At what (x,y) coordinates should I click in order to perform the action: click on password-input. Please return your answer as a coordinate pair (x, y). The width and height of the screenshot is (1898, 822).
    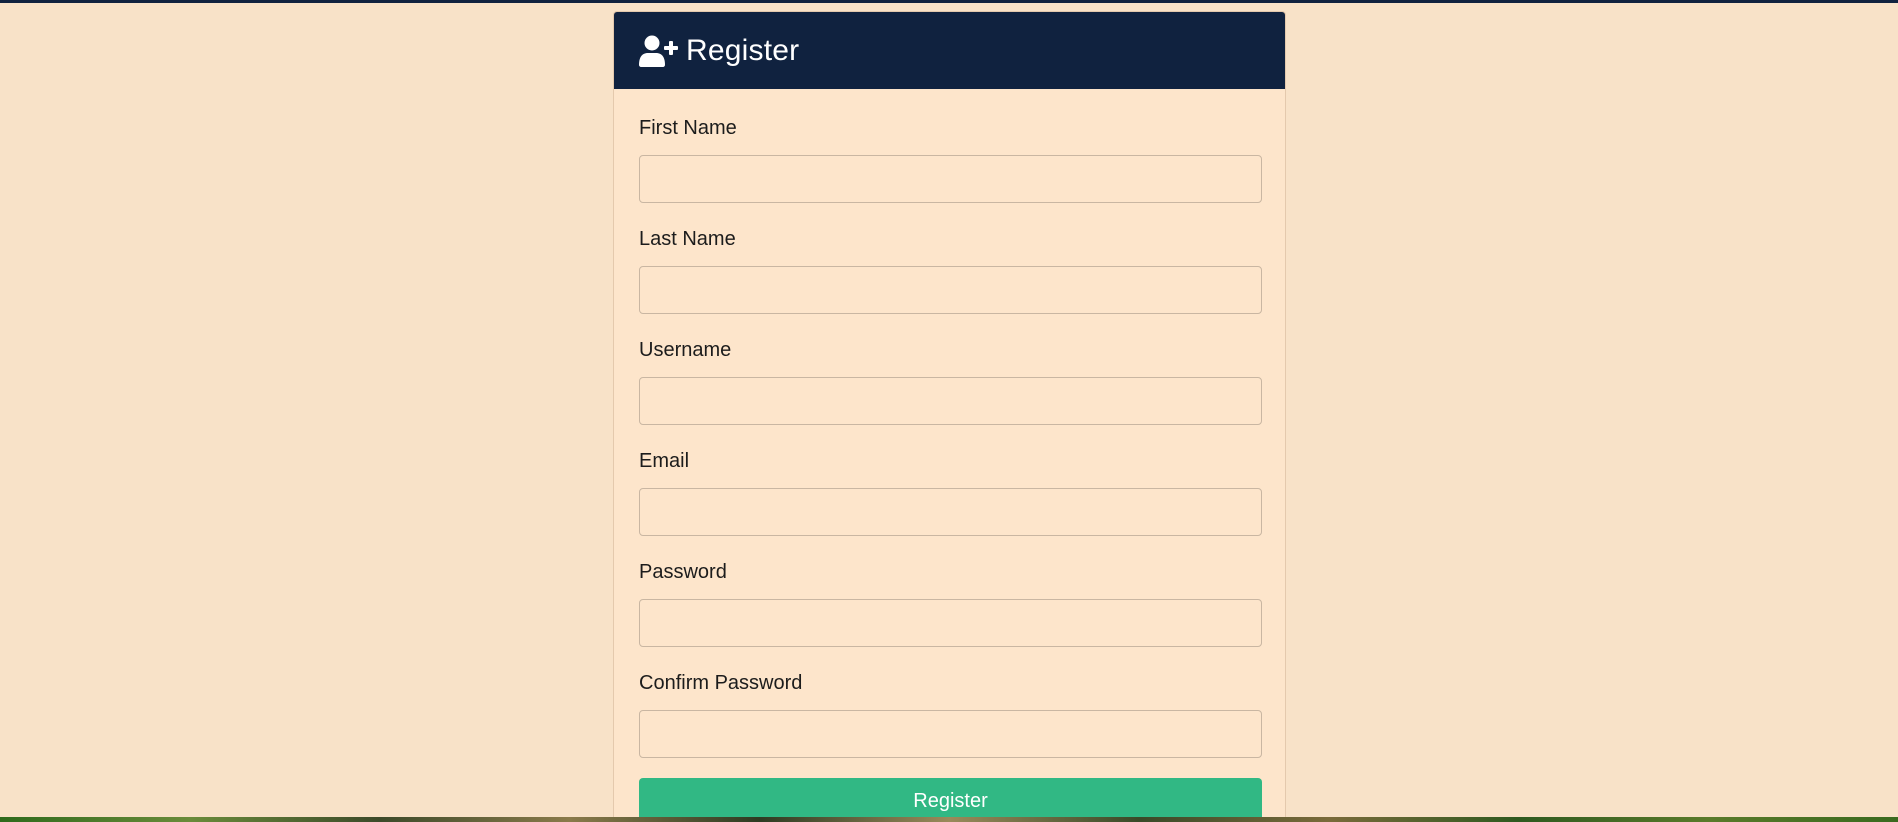
    Looking at the image, I should click on (950, 623).